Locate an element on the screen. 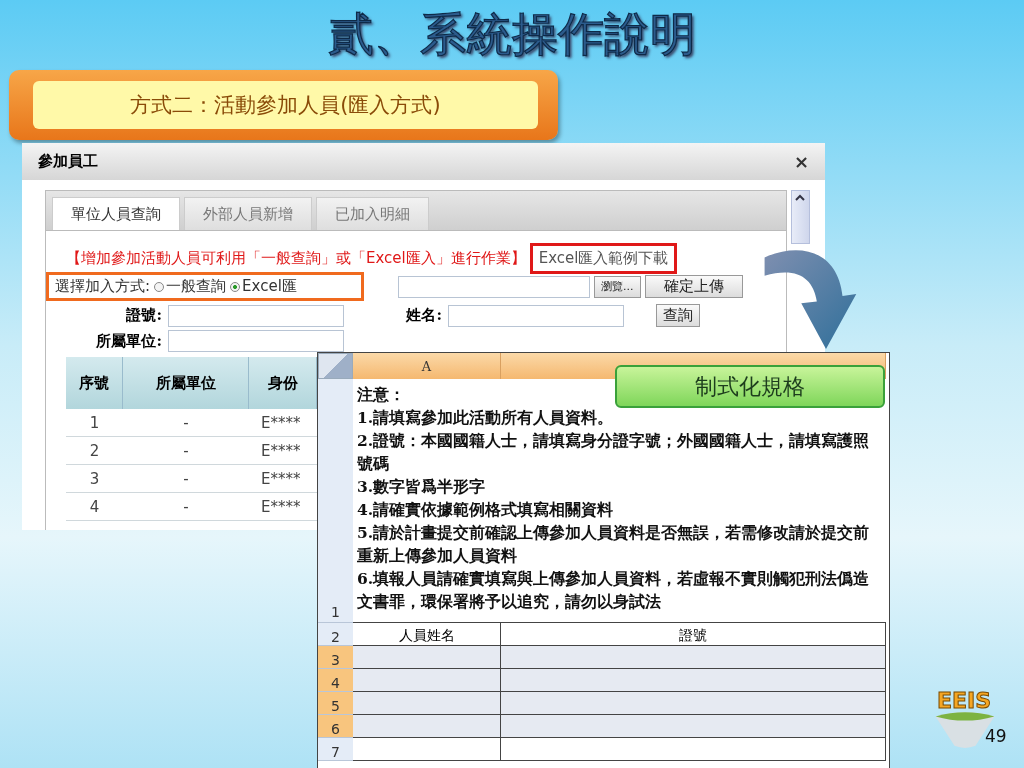  table-cell: 3 is located at coordinates (94, 479).